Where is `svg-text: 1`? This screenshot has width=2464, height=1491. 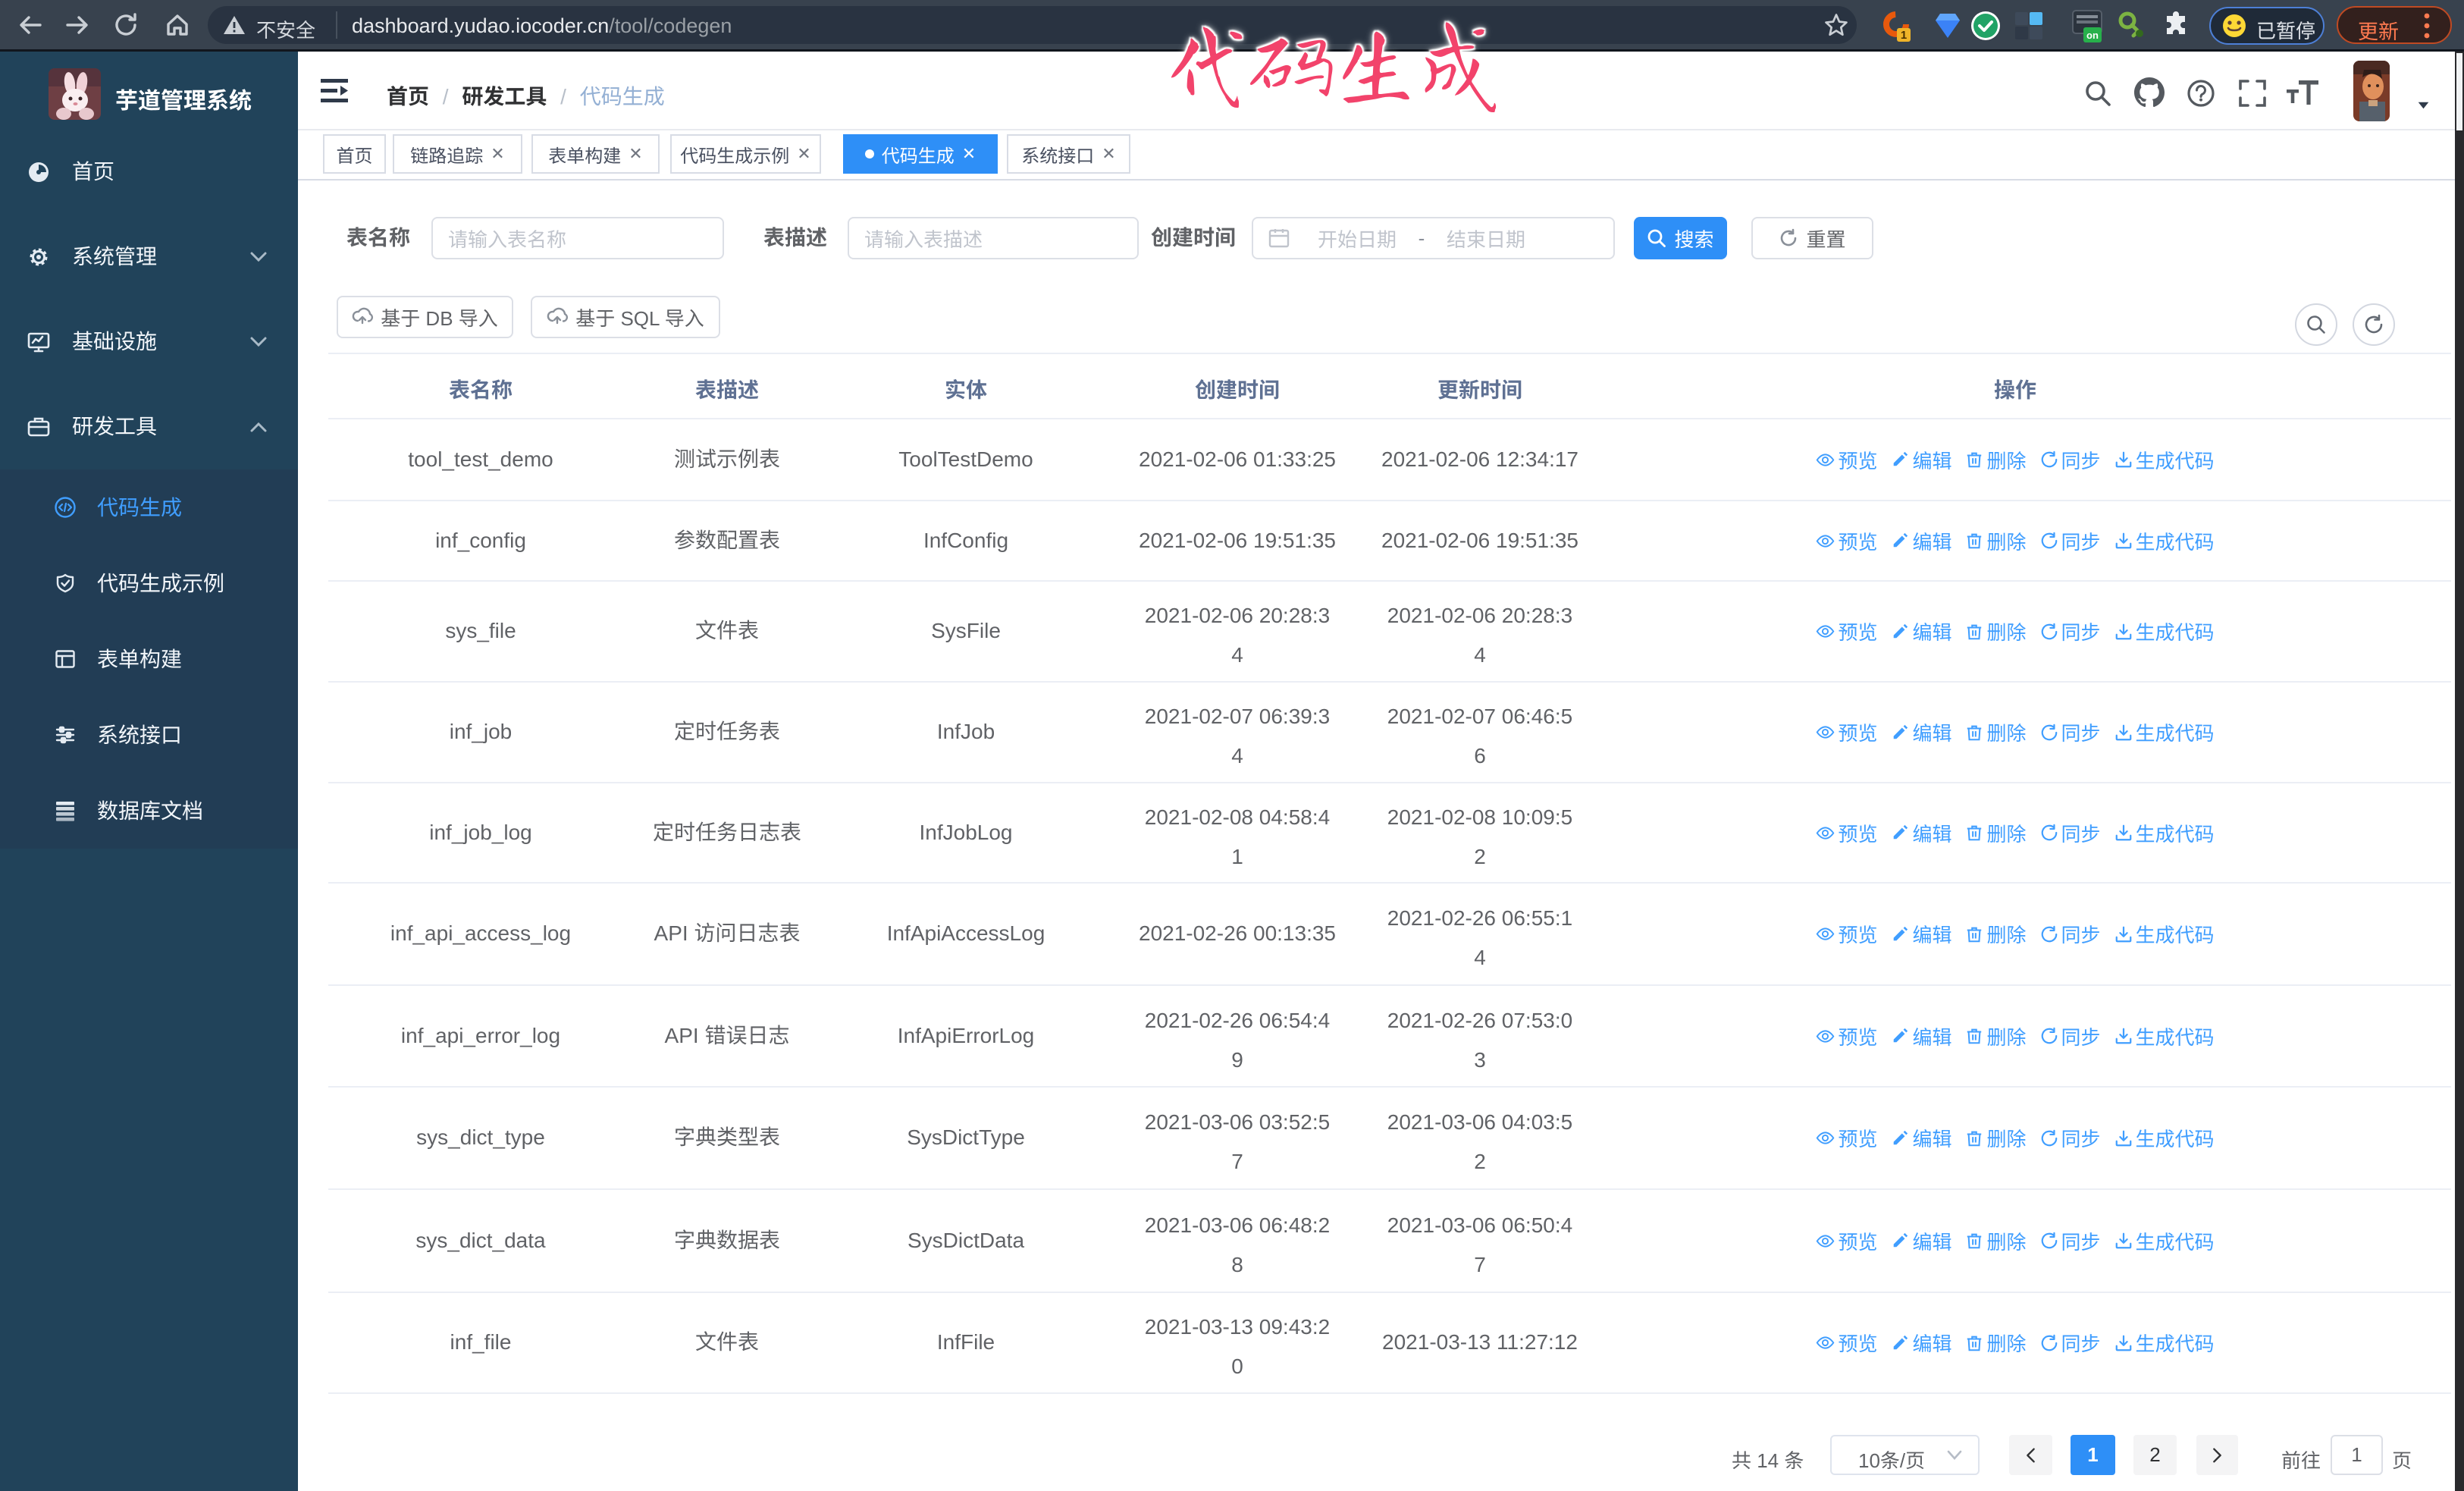 svg-text: 1 is located at coordinates (1904, 35).